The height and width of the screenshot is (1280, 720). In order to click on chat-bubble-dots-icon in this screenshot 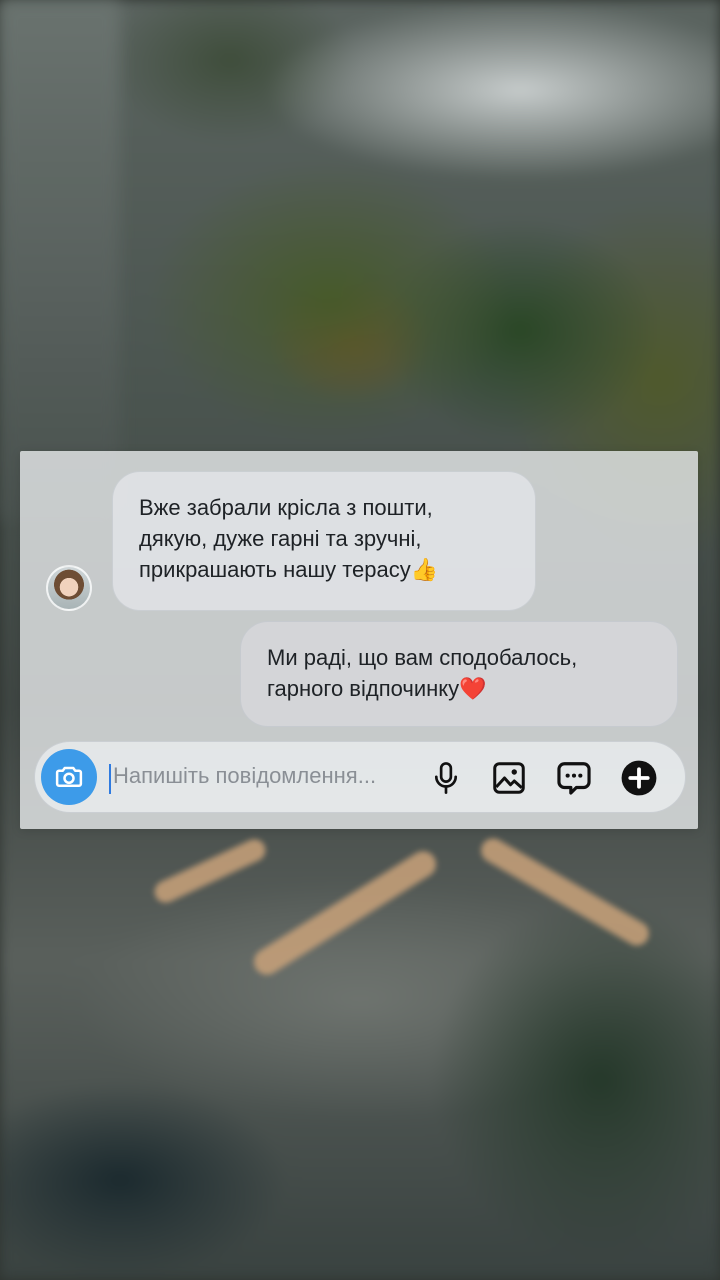, I will do `click(574, 778)`.